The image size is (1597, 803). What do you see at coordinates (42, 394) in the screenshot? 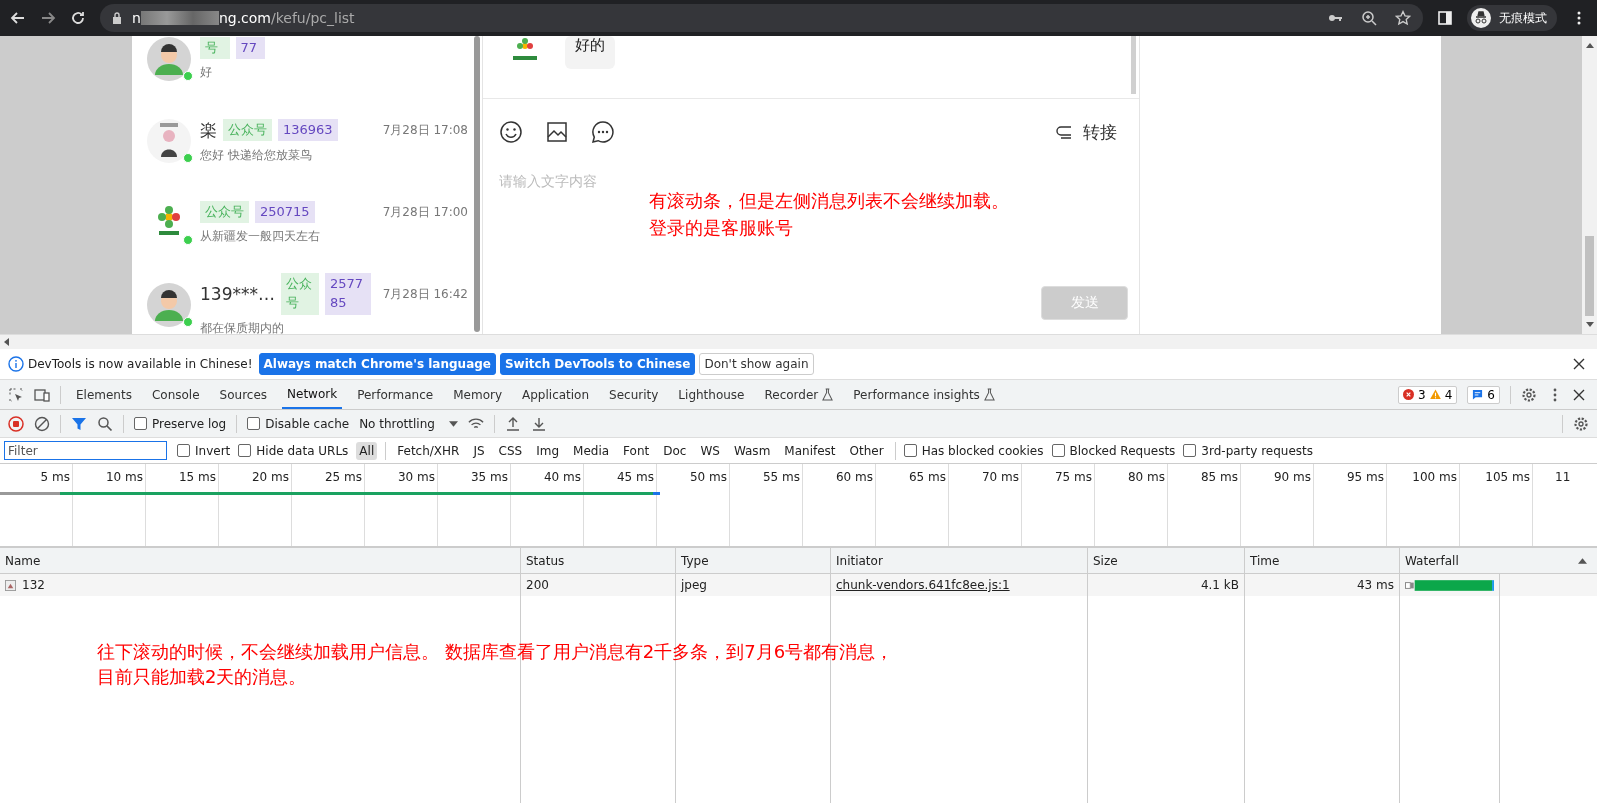
I see `device-toolbar-icon` at bounding box center [42, 394].